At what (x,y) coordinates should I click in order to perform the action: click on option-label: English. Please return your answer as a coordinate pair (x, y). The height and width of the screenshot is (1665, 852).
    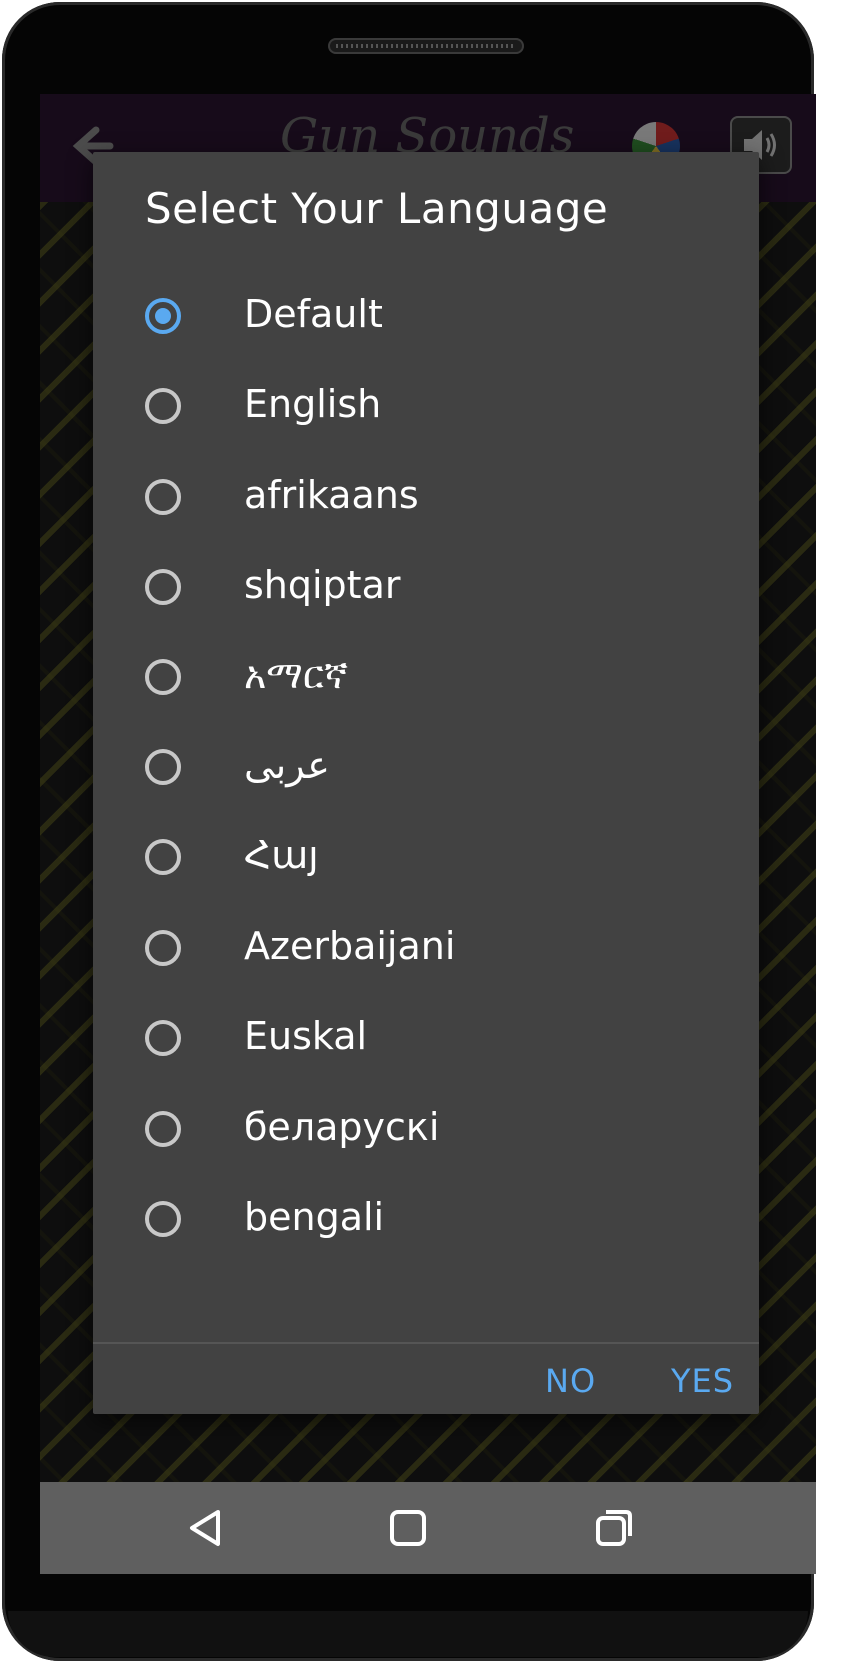
    Looking at the image, I should click on (313, 404).